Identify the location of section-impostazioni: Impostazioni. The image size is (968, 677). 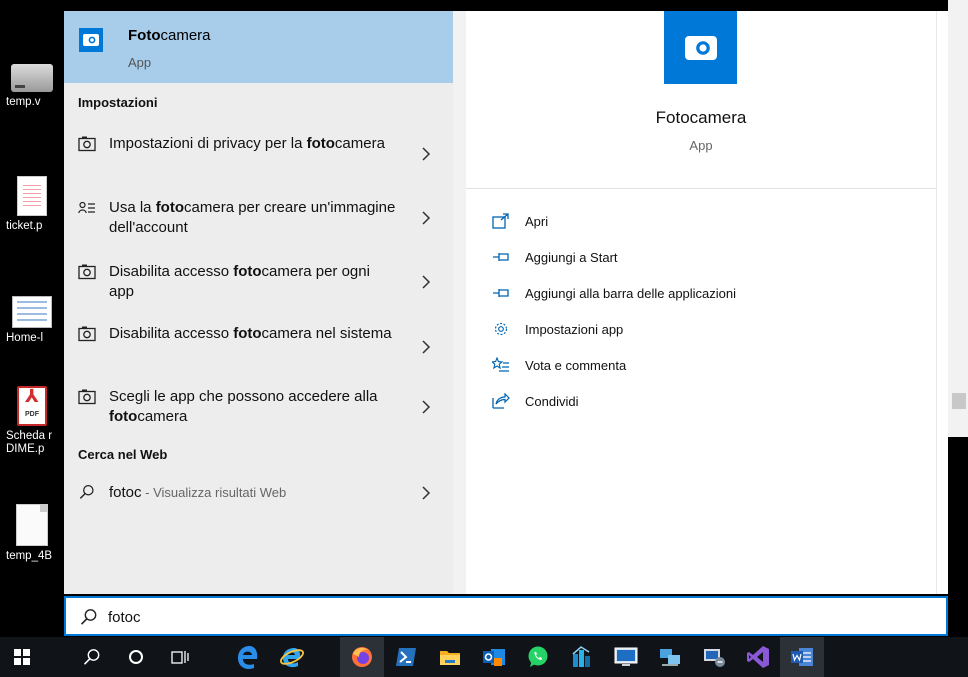
(118, 102).